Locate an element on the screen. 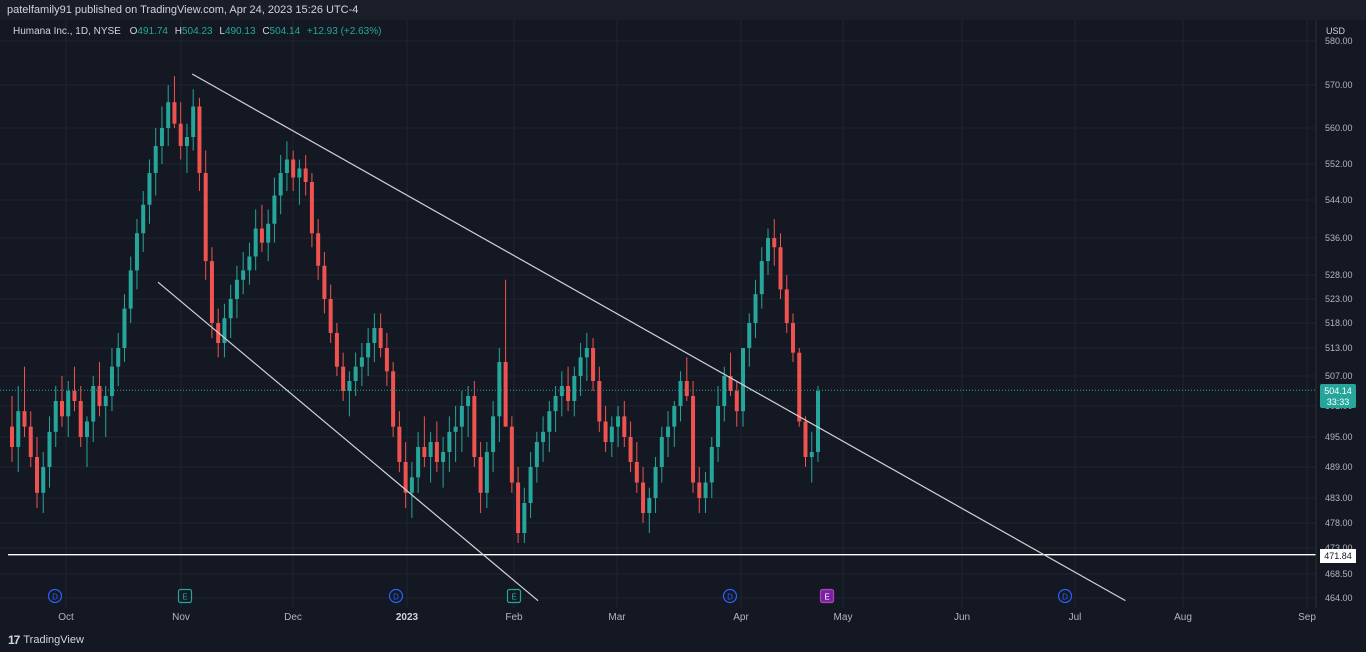 Image resolution: width=1366 pixels, height=652 pixels. x-tick-label: 2023 is located at coordinates (407, 617).